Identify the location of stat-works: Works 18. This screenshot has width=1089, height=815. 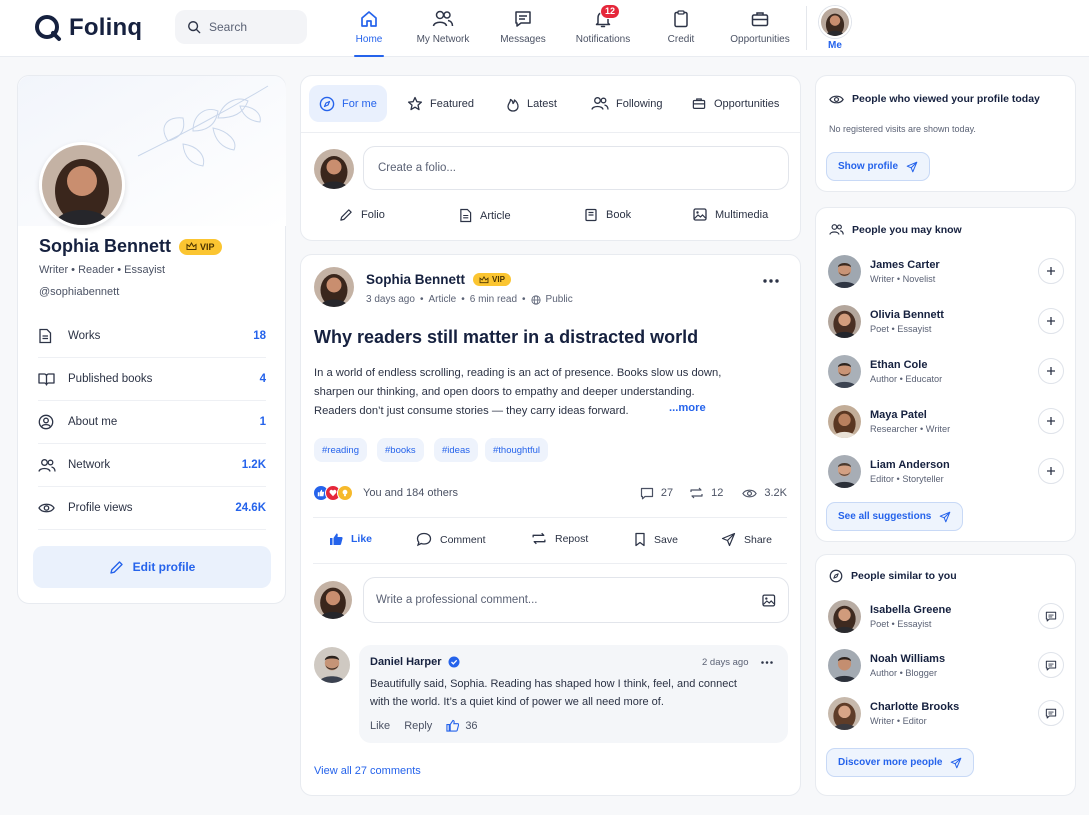
(152, 336).